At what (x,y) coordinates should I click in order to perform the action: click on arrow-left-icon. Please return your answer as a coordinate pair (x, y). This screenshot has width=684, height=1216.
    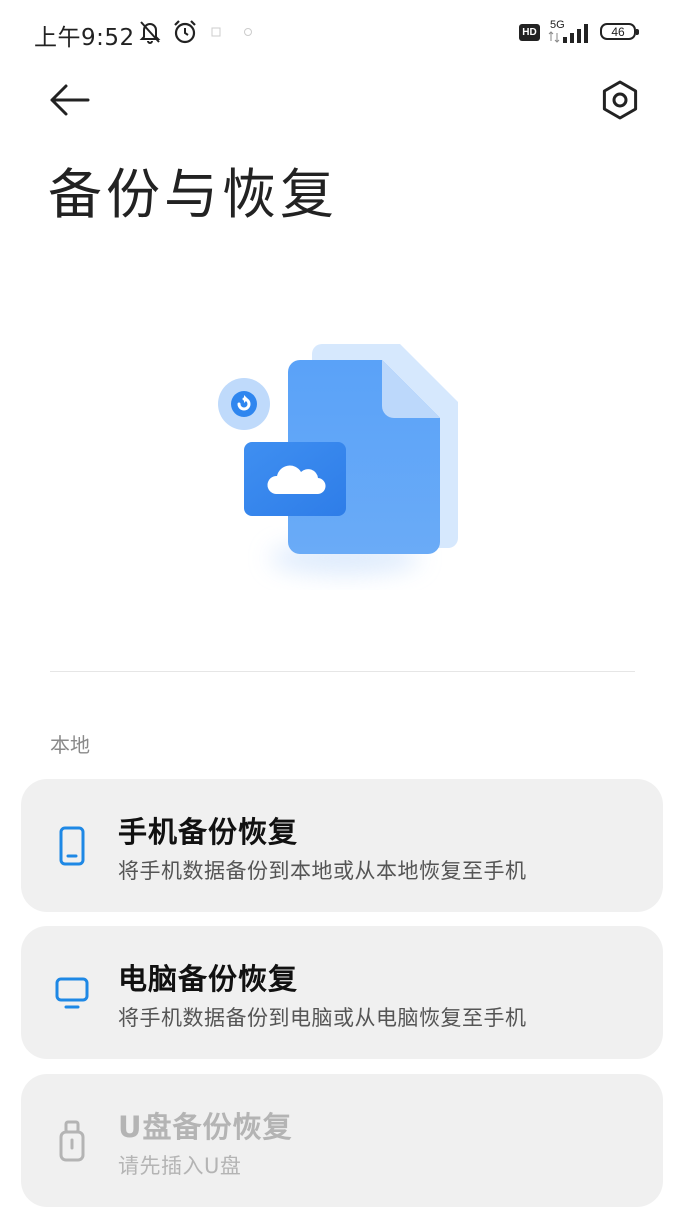
    Looking at the image, I should click on (70, 100).